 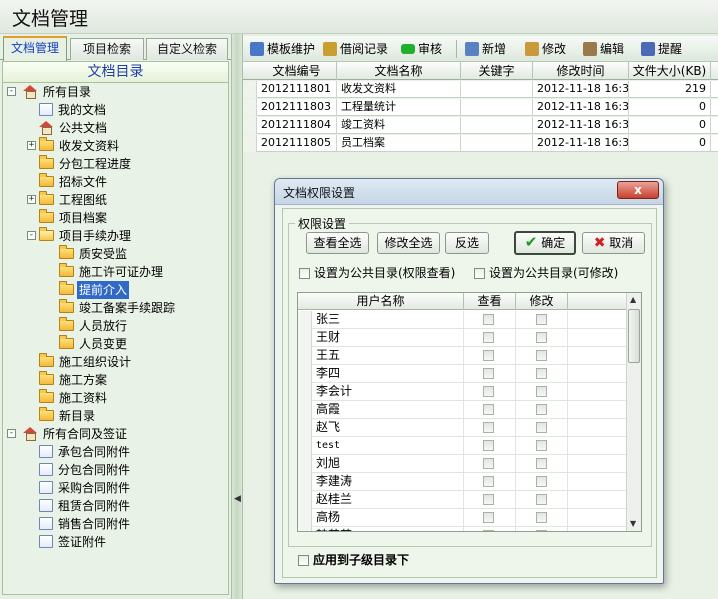 I want to click on tree-node: 施工许可证办理, so click(x=112, y=272).